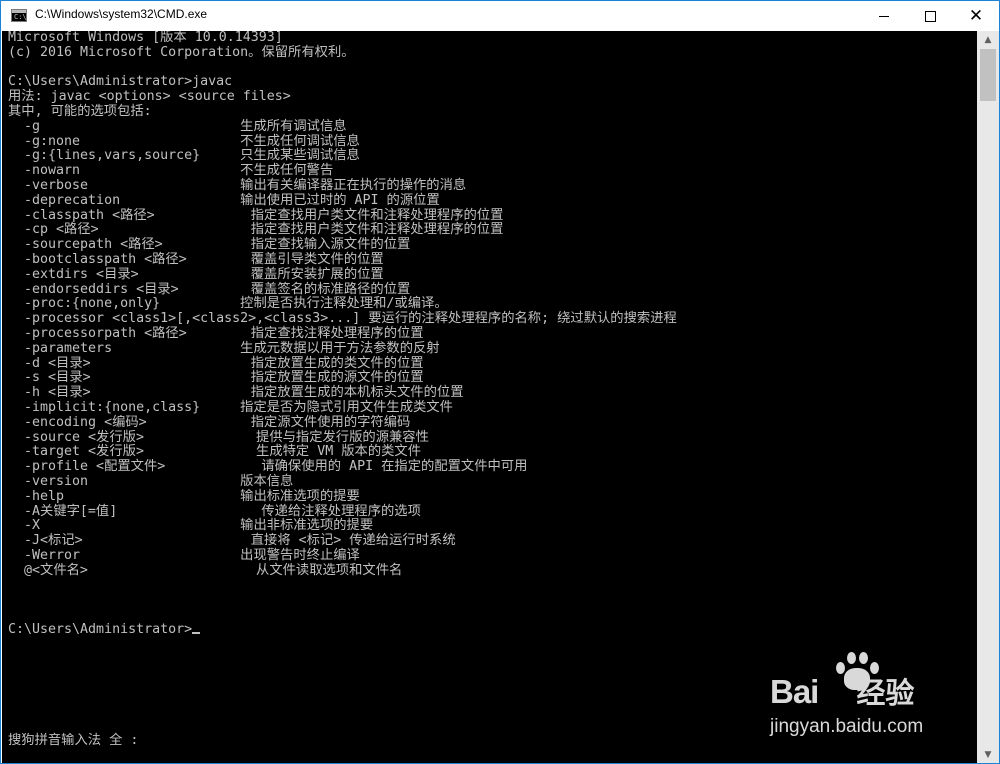 This screenshot has height=764, width=1000. Describe the element at coordinates (209, 422) in the screenshot. I see `console-line: -encoding <编码> 指定源文件使用的字符编码` at that location.